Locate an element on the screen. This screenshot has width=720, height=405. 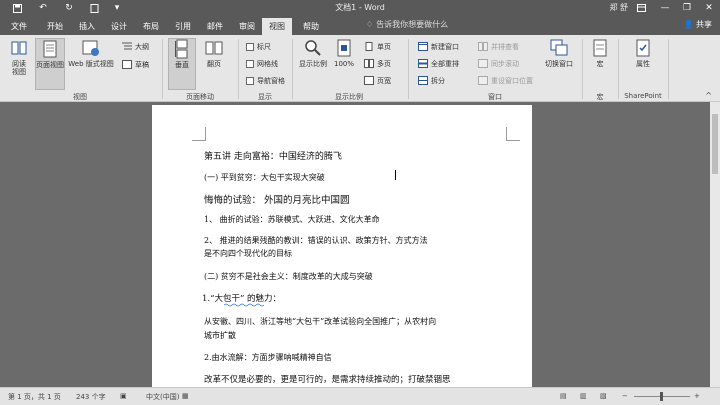
doc-line: (二) 贫穷不是社会主义：制度改革的大成与突破 is located at coordinates (288, 276).